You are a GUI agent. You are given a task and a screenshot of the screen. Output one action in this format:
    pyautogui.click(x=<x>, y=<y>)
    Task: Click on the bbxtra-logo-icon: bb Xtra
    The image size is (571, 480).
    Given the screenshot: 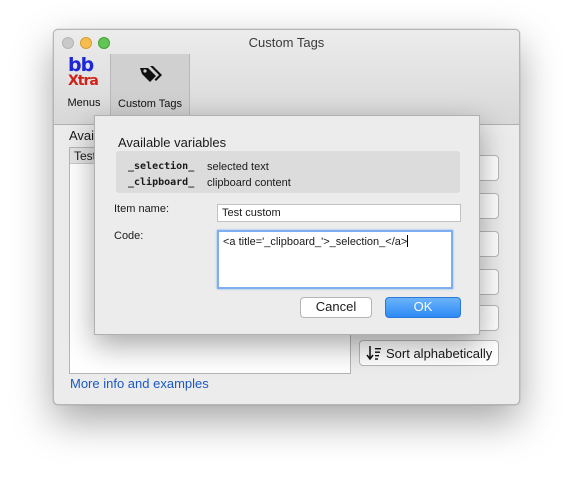 What is the action you would take?
    pyautogui.click(x=88, y=74)
    